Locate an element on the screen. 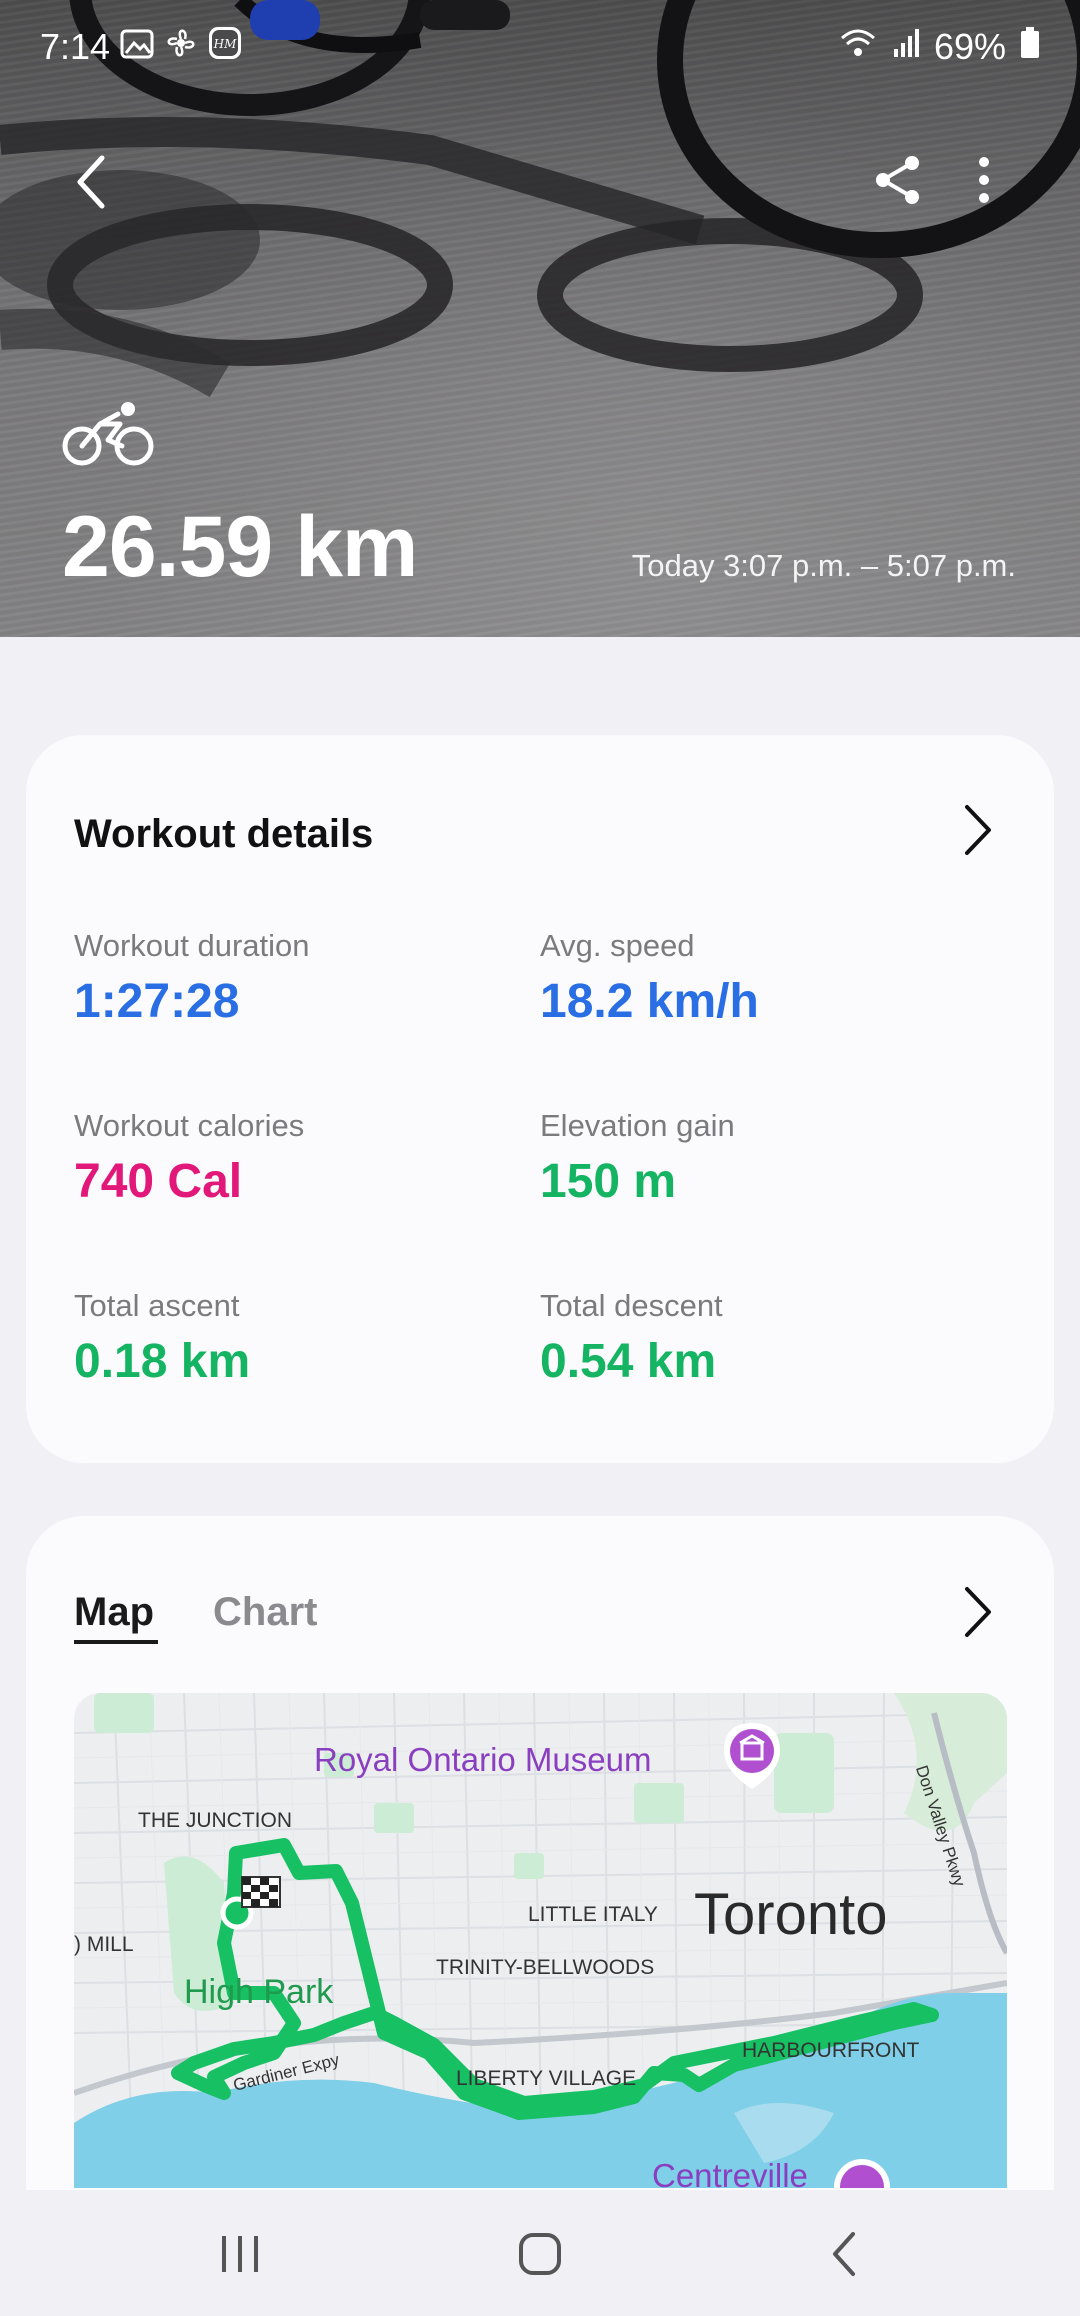  metric-label-total-descent: Total descent is located at coordinates (631, 1305).